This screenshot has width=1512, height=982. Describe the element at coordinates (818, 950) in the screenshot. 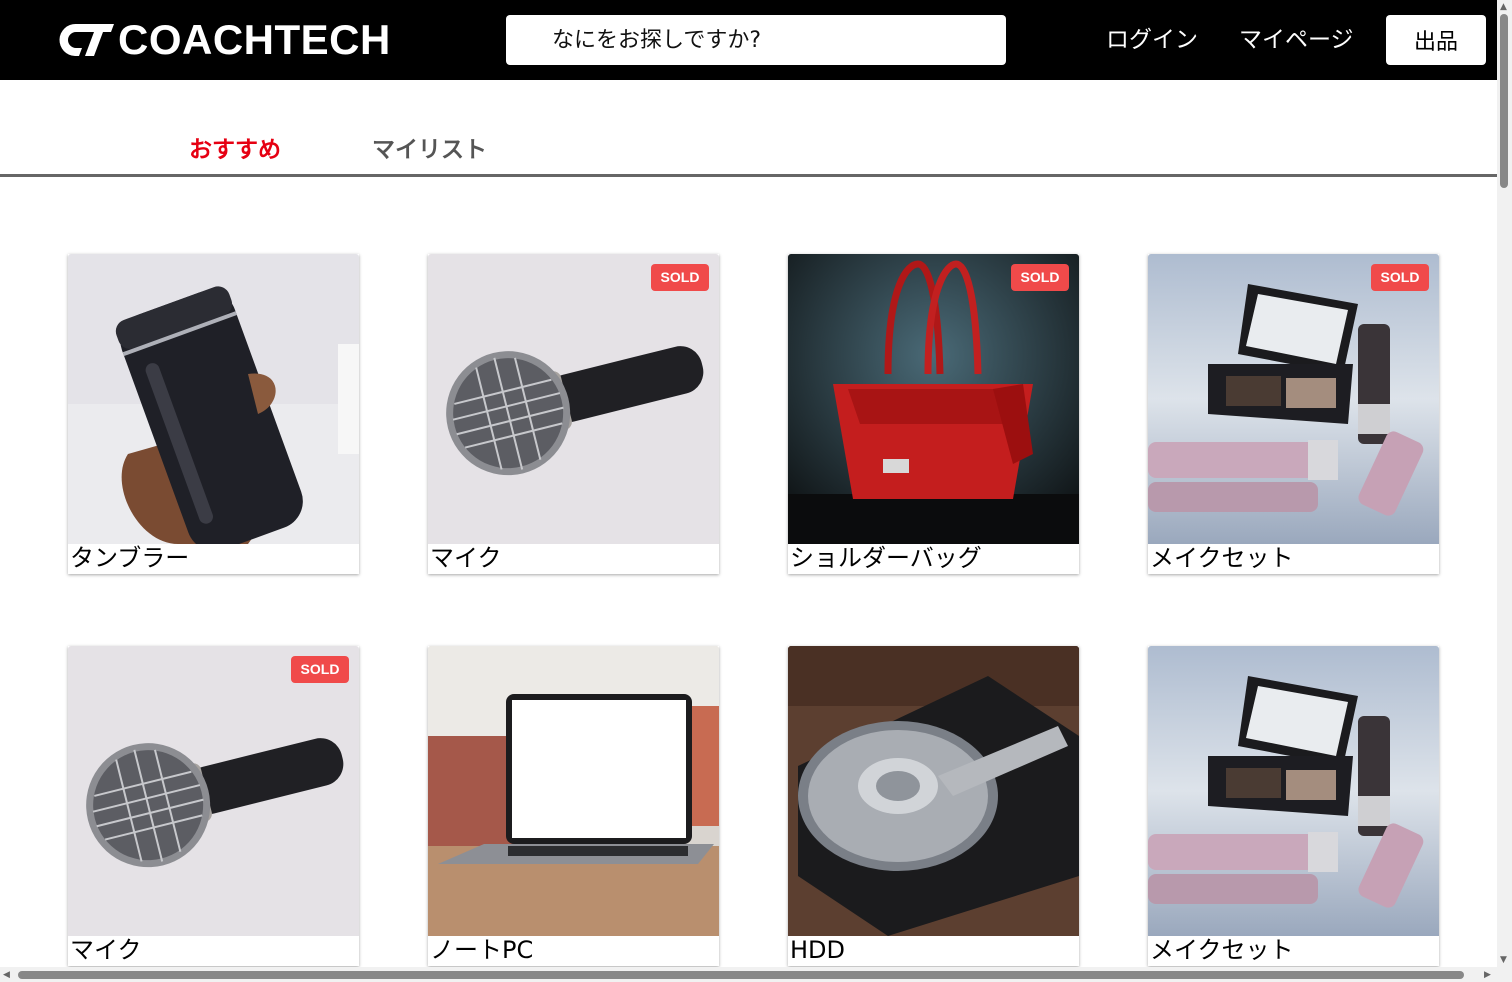

I see `item-name: HDD` at that location.